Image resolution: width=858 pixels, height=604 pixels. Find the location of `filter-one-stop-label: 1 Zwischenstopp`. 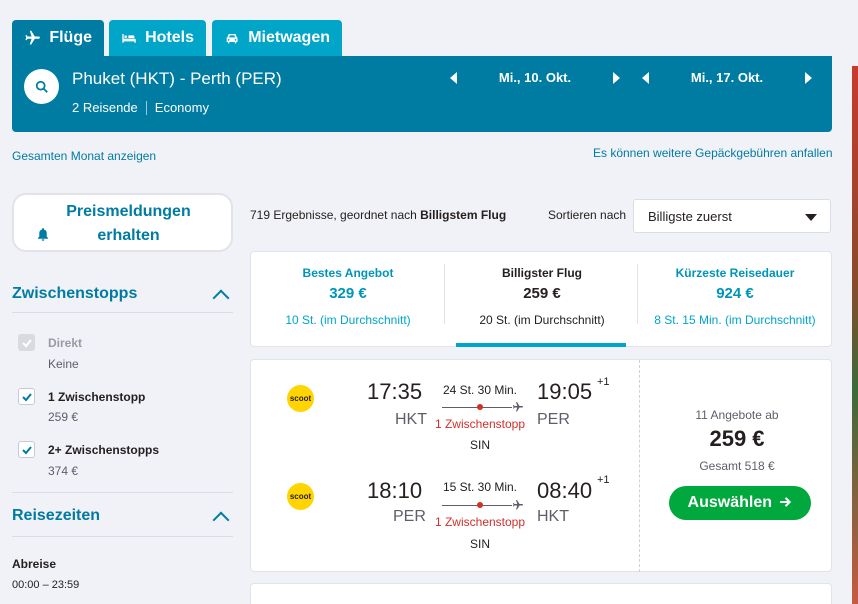

filter-one-stop-label: 1 Zwischenstopp is located at coordinates (97, 397).